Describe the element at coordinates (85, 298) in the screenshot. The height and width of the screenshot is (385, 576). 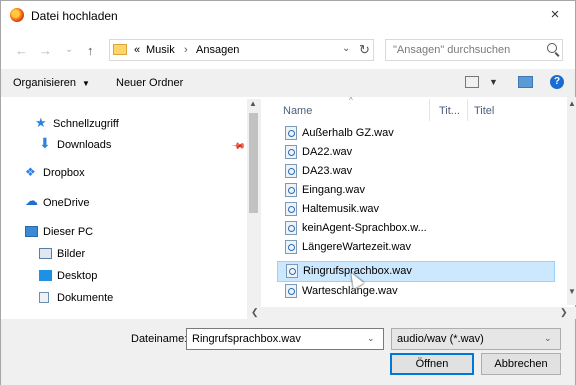
I see `sidebar-item-label: Dokumente` at that location.